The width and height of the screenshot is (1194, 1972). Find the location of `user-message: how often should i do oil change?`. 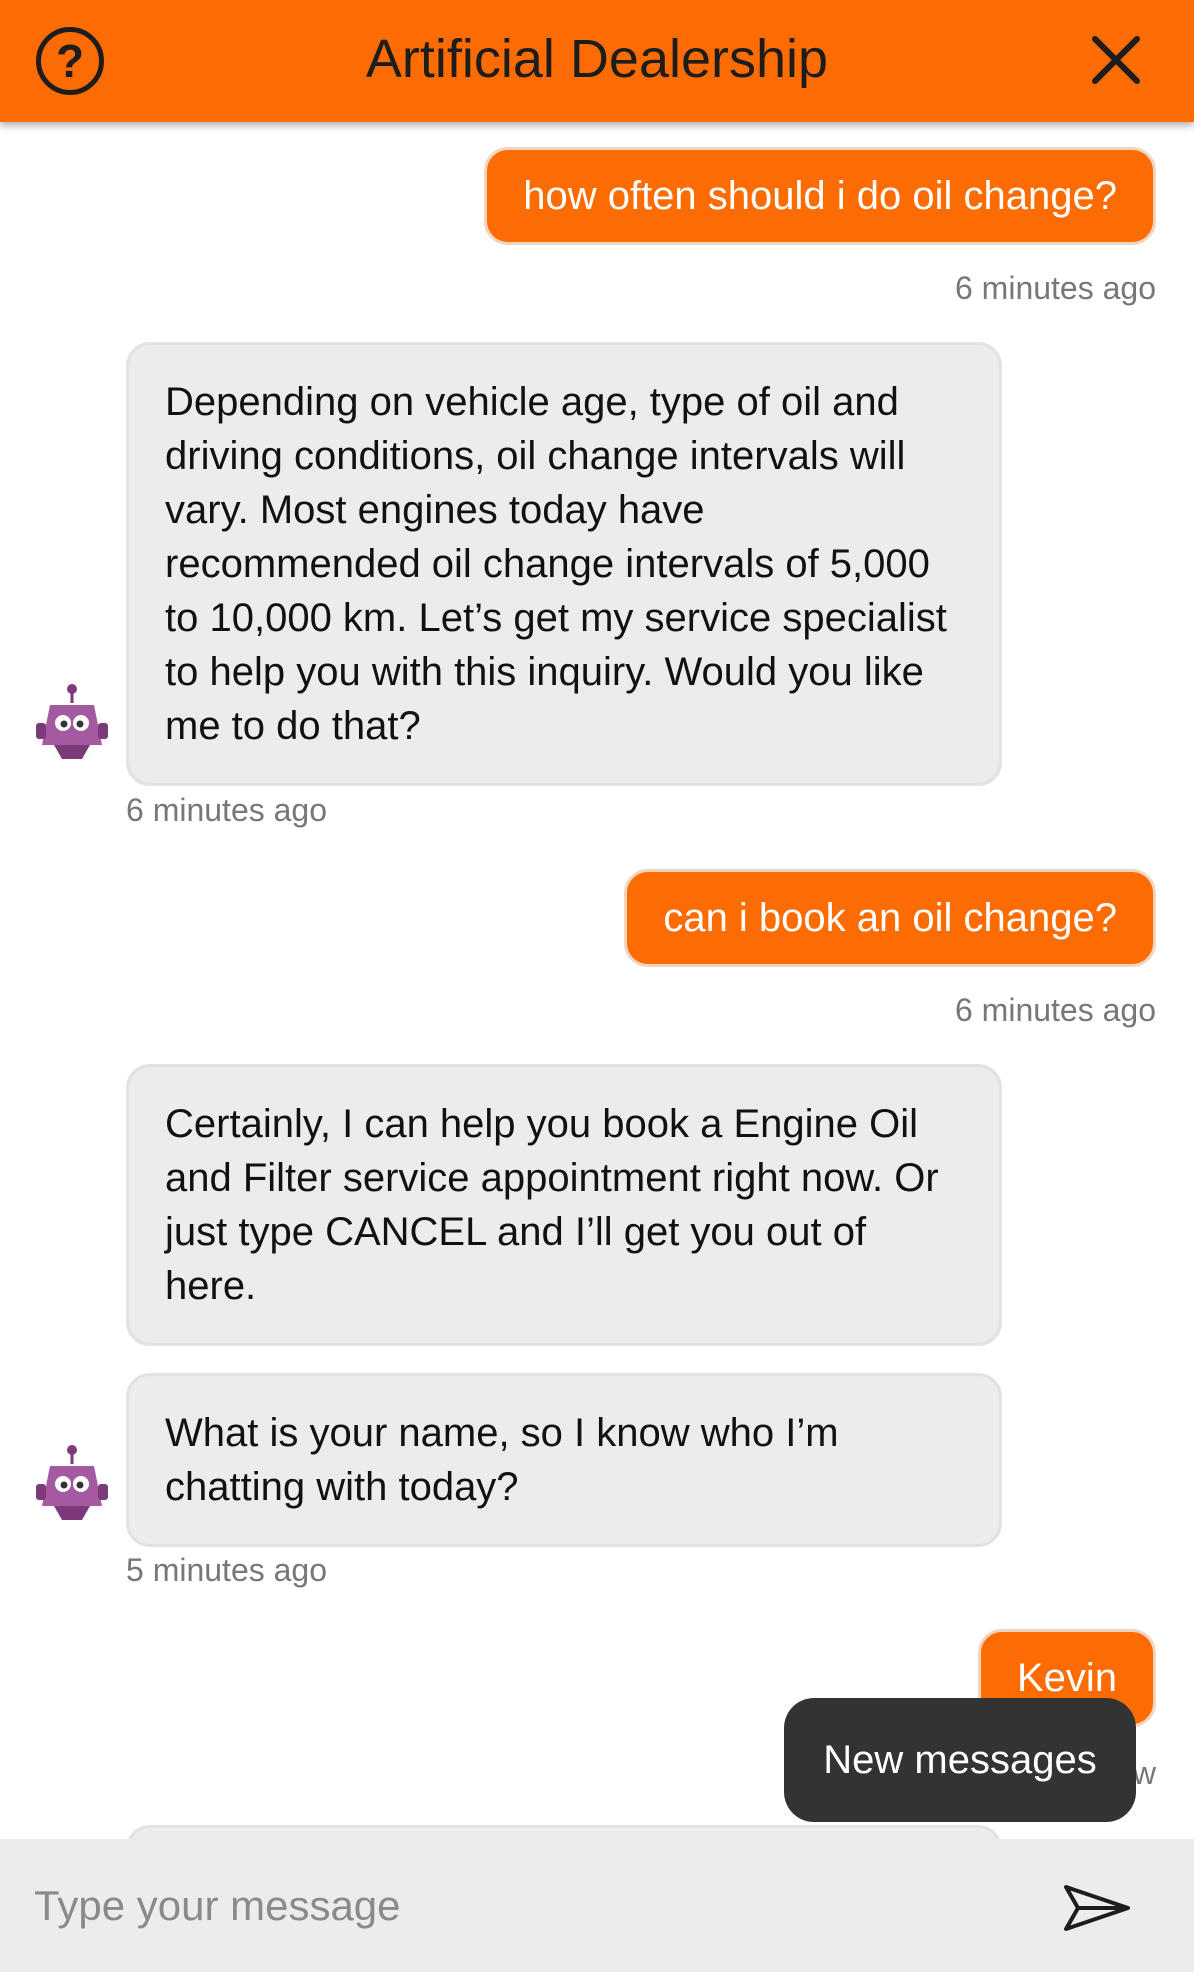

user-message: how often should i do oil change? is located at coordinates (820, 196).